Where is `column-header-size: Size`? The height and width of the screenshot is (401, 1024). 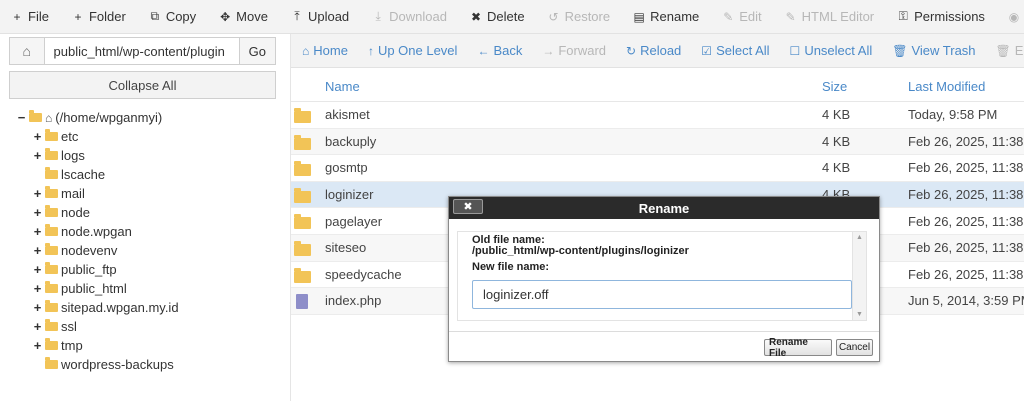 column-header-size: Size is located at coordinates (834, 86).